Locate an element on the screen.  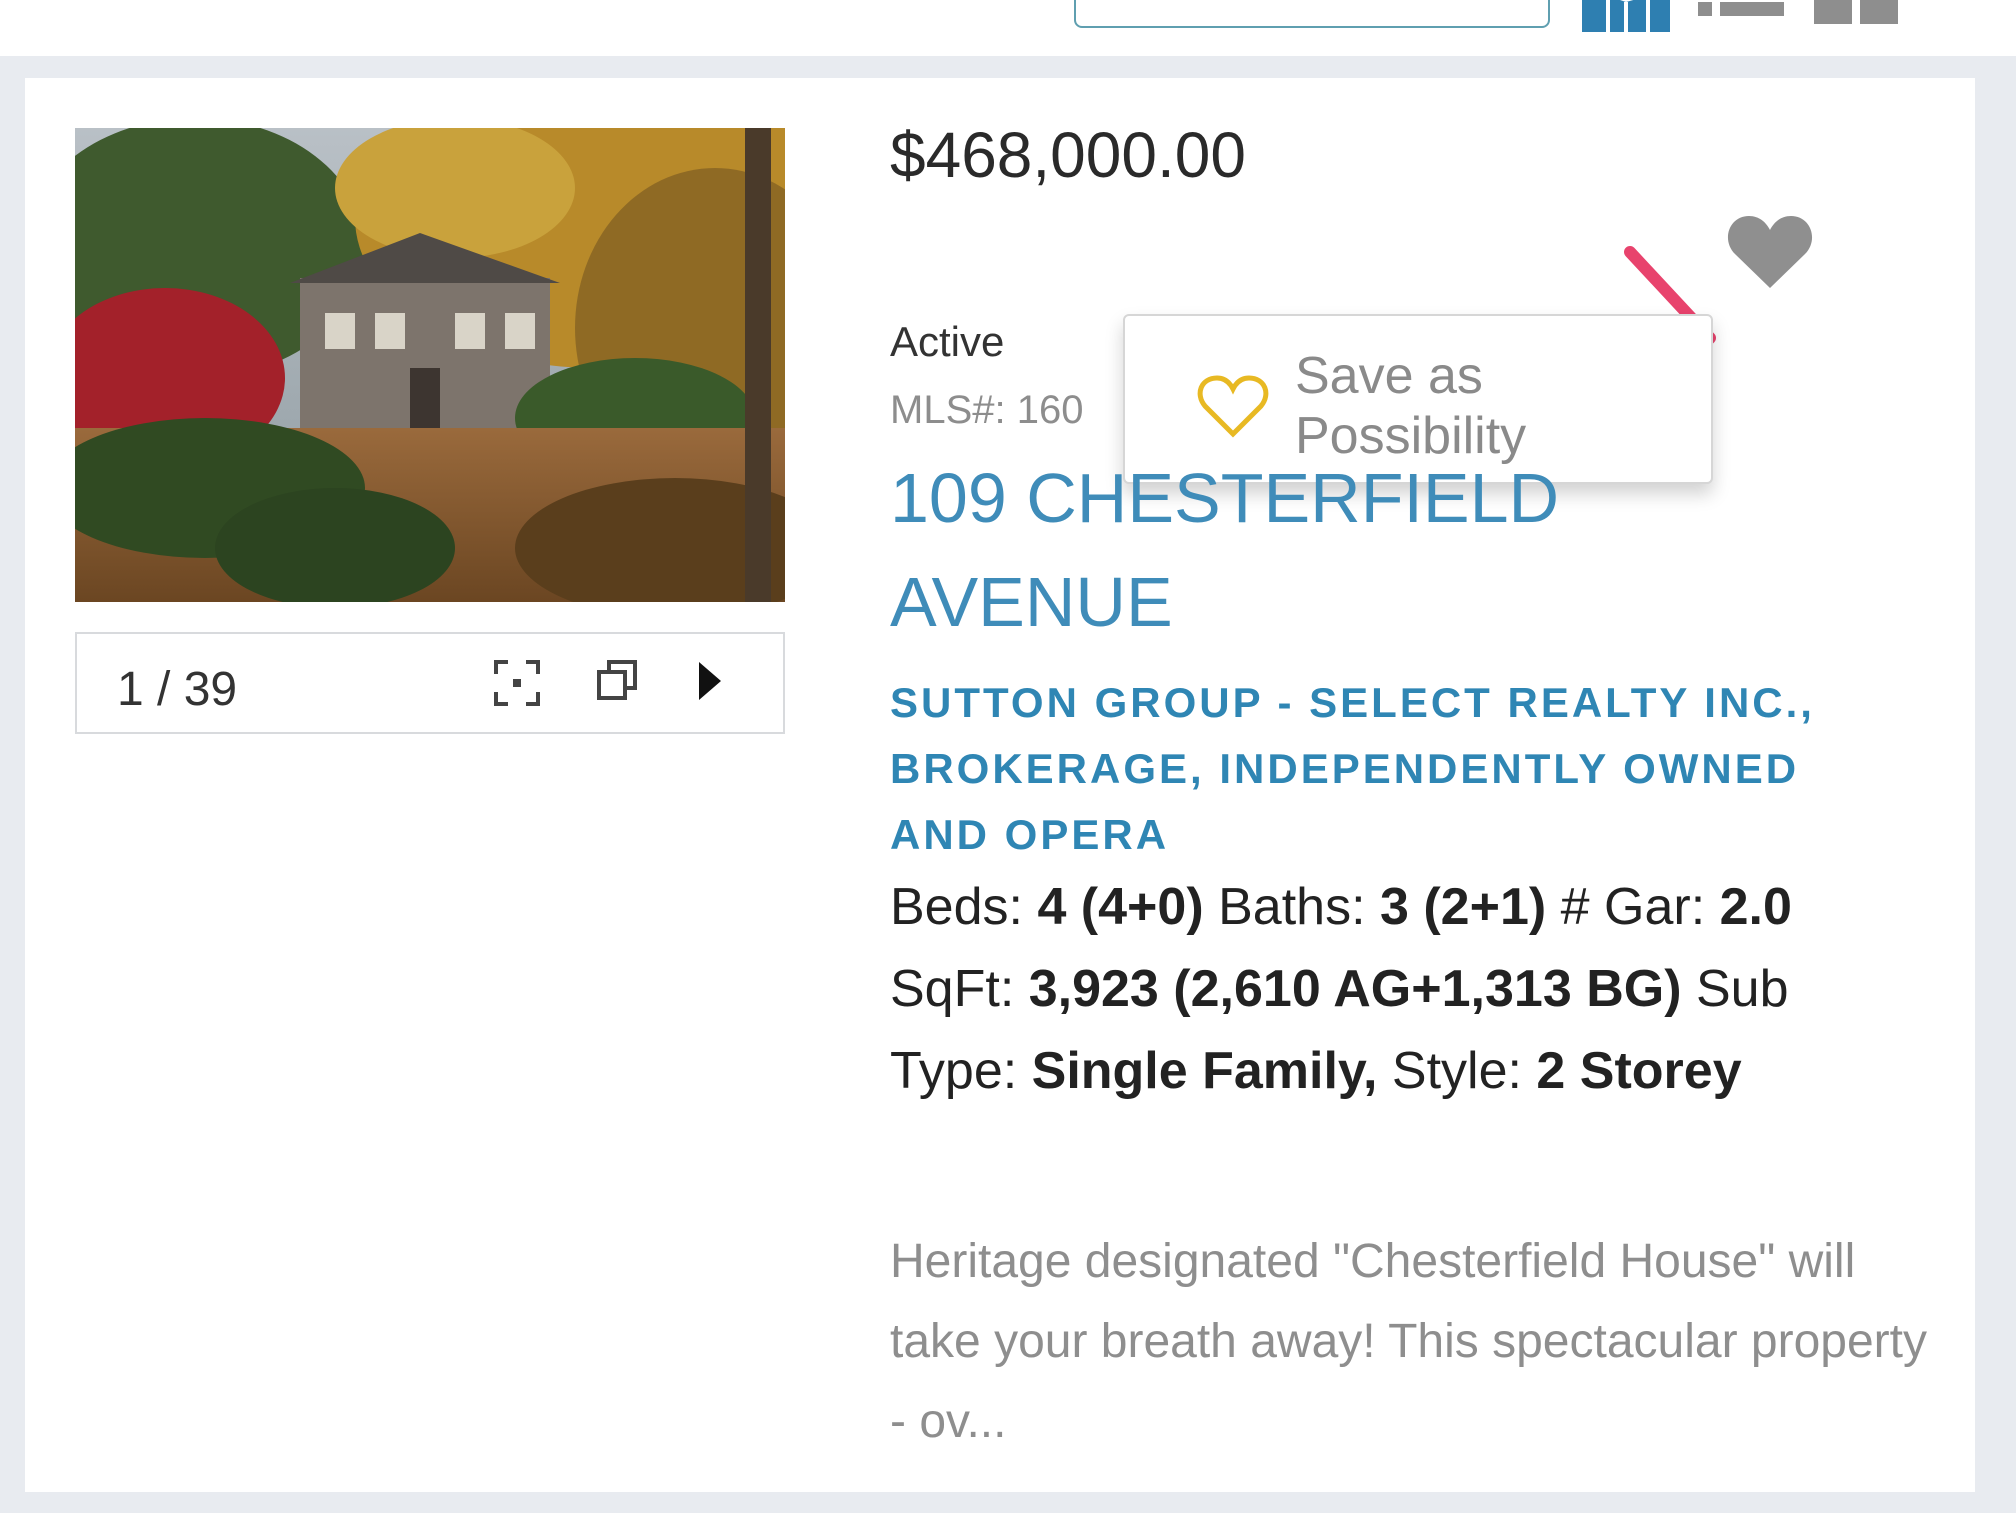
sqft-value: 3,923 (2,610 AG+1,313 BG) is located at coordinates (1355, 989).